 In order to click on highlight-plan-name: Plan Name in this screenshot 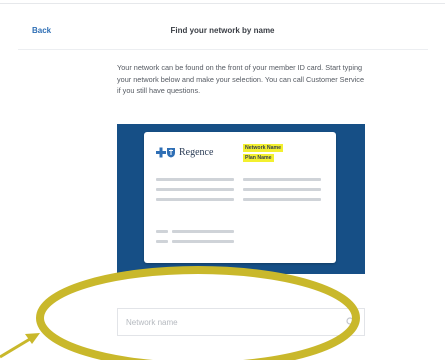, I will do `click(258, 158)`.